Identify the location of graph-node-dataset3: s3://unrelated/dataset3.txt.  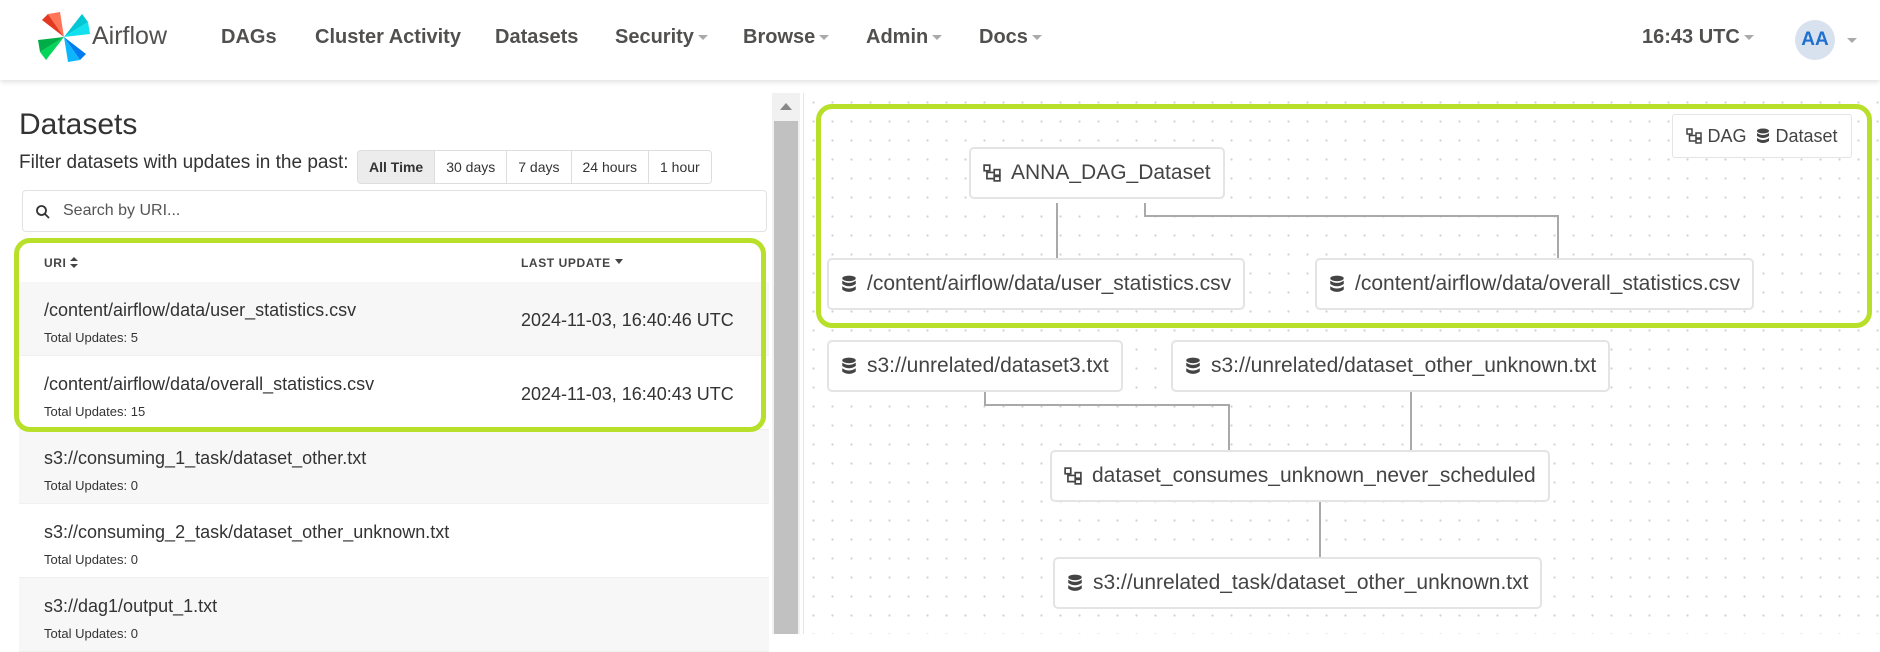
(975, 366).